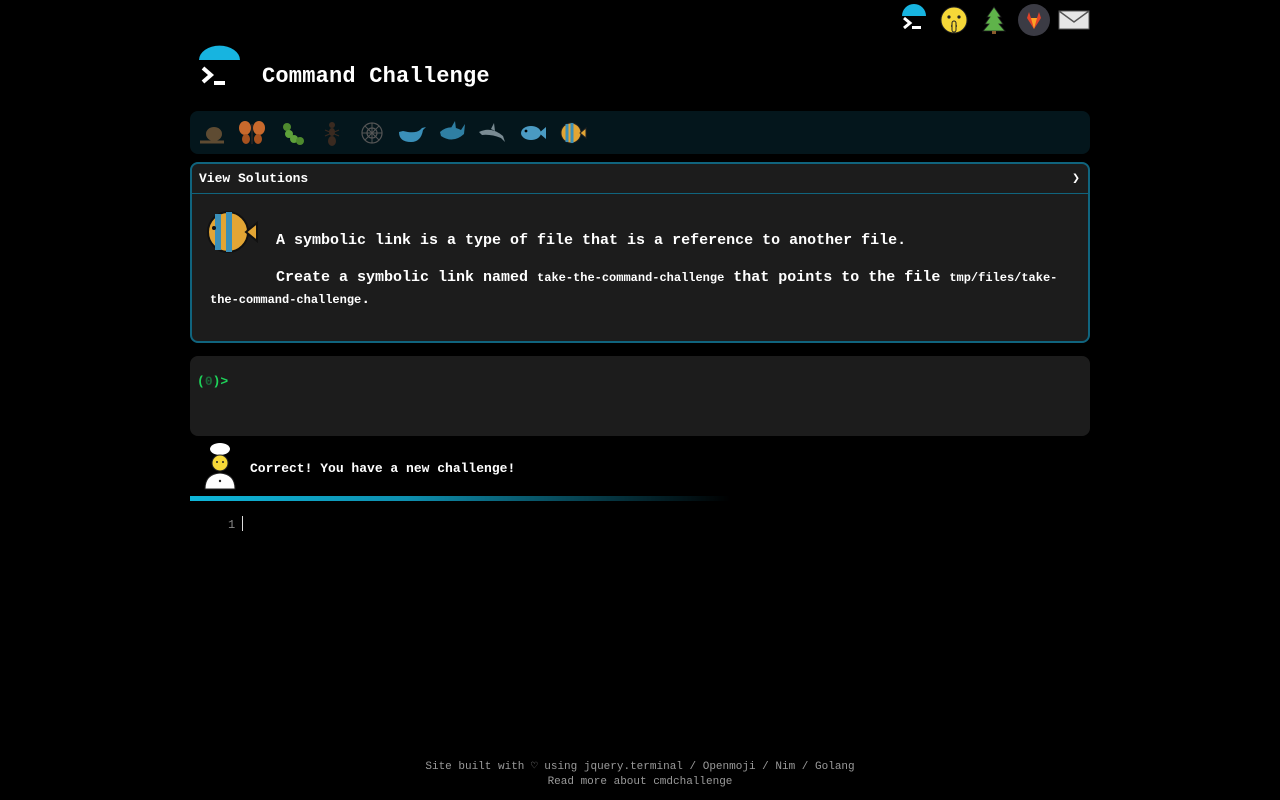 Image resolution: width=1280 pixels, height=800 pixels. I want to click on top-nav, so click(994, 20).